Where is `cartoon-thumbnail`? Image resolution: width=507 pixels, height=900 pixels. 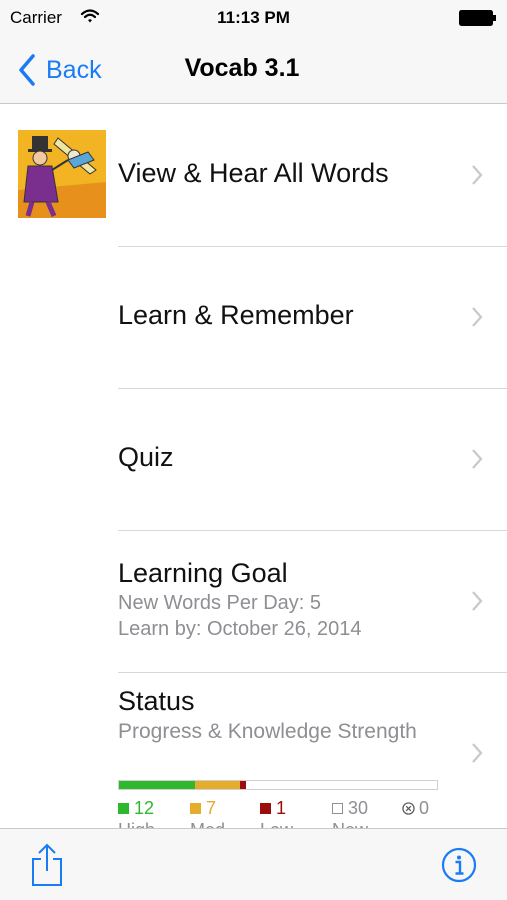 cartoon-thumbnail is located at coordinates (62, 174).